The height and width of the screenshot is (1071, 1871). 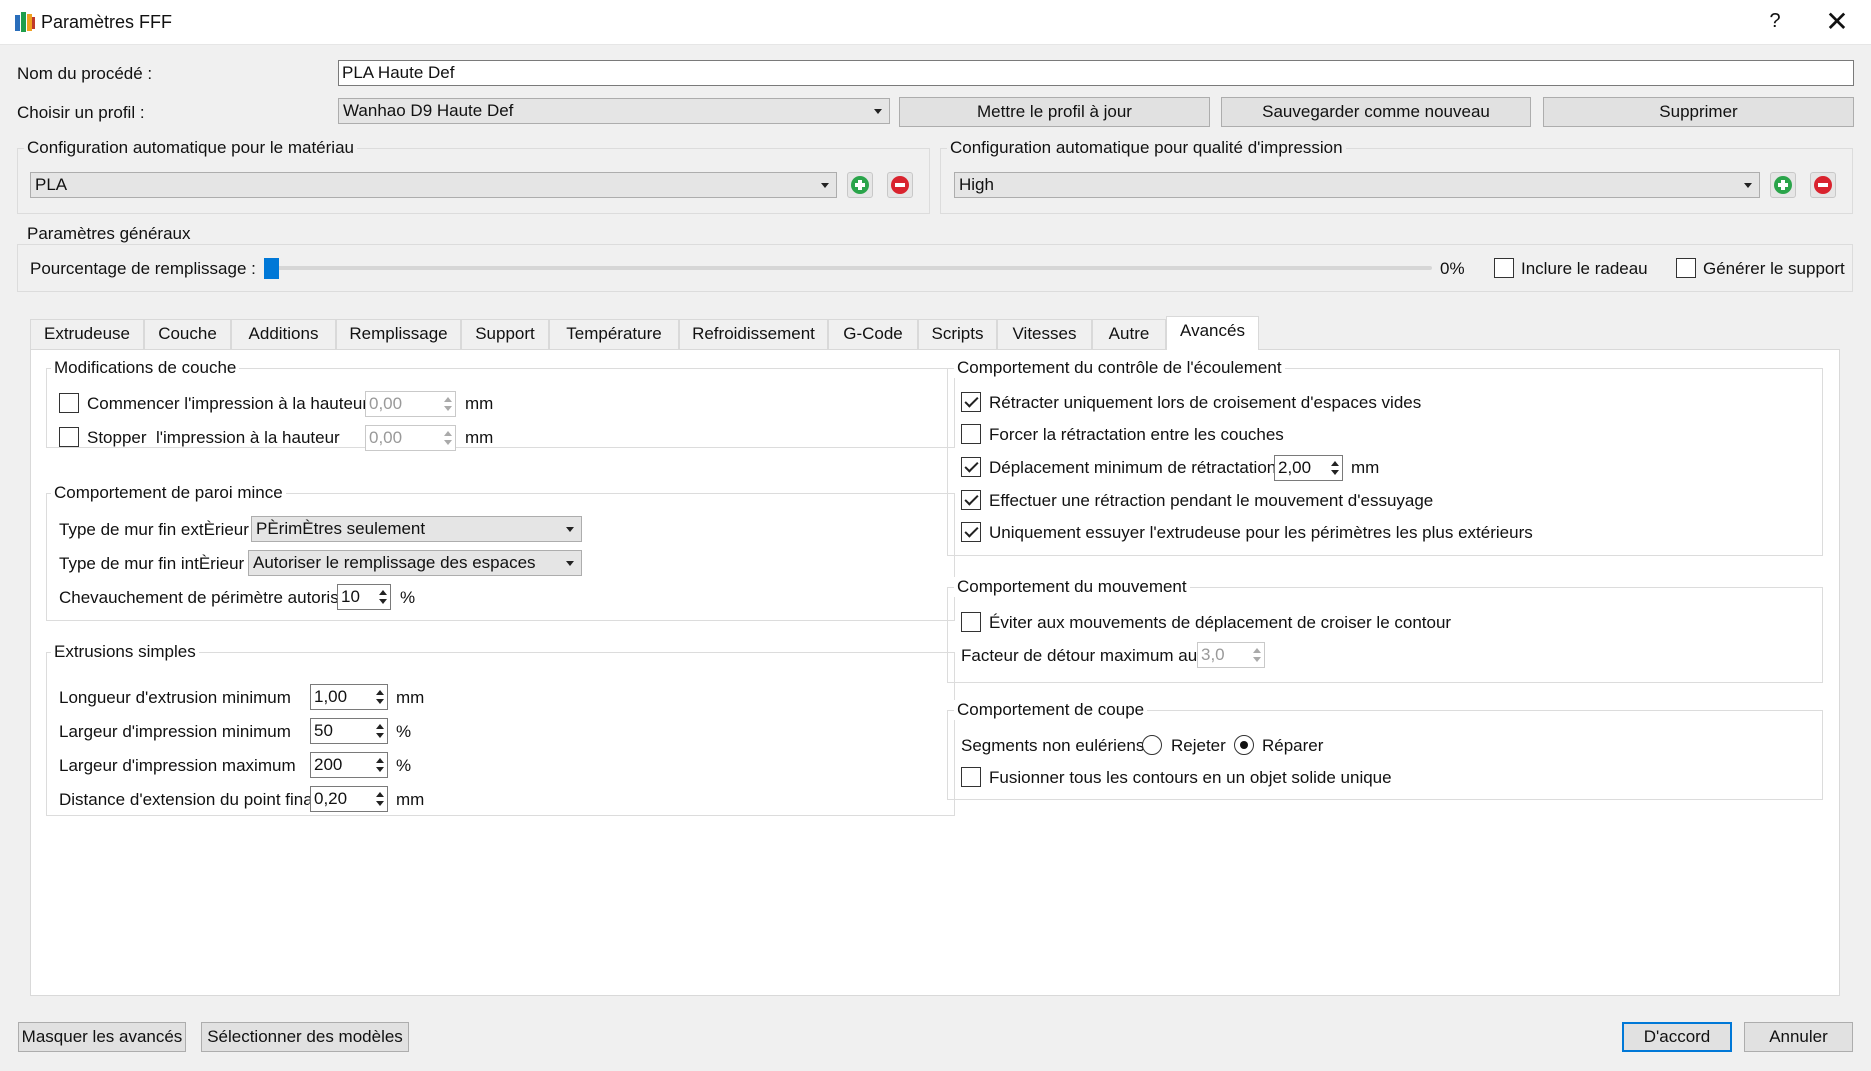 I want to click on min-travel-checkbox, so click(x=971, y=467).